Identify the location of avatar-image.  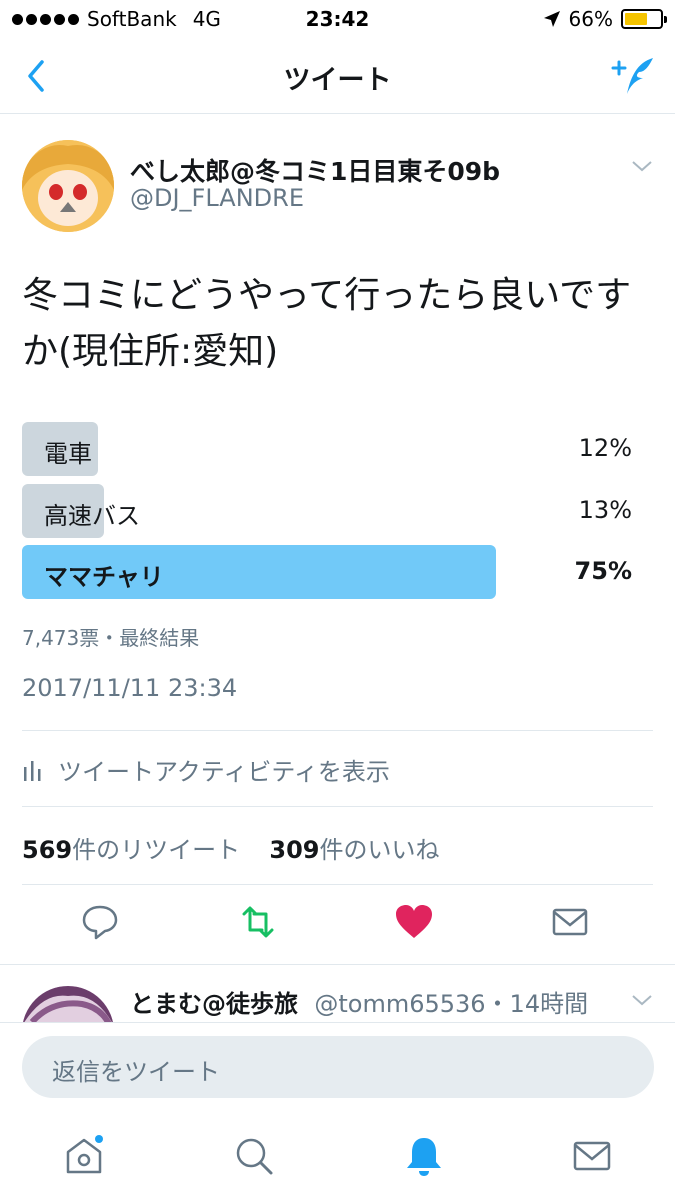
(68, 186).